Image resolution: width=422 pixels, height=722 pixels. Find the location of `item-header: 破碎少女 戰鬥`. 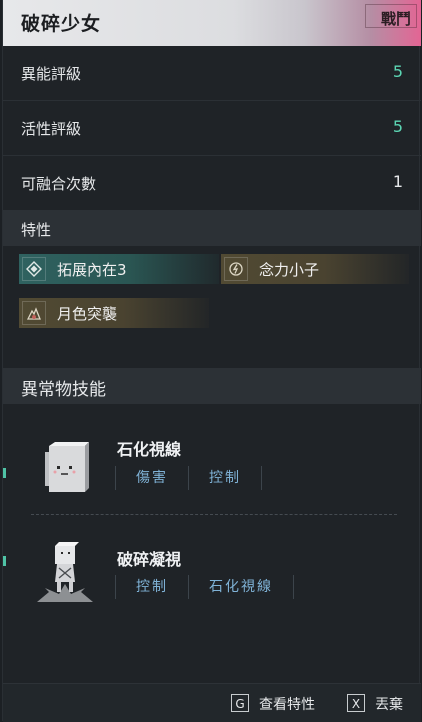

item-header: 破碎少女 戰鬥 is located at coordinates (212, 23).